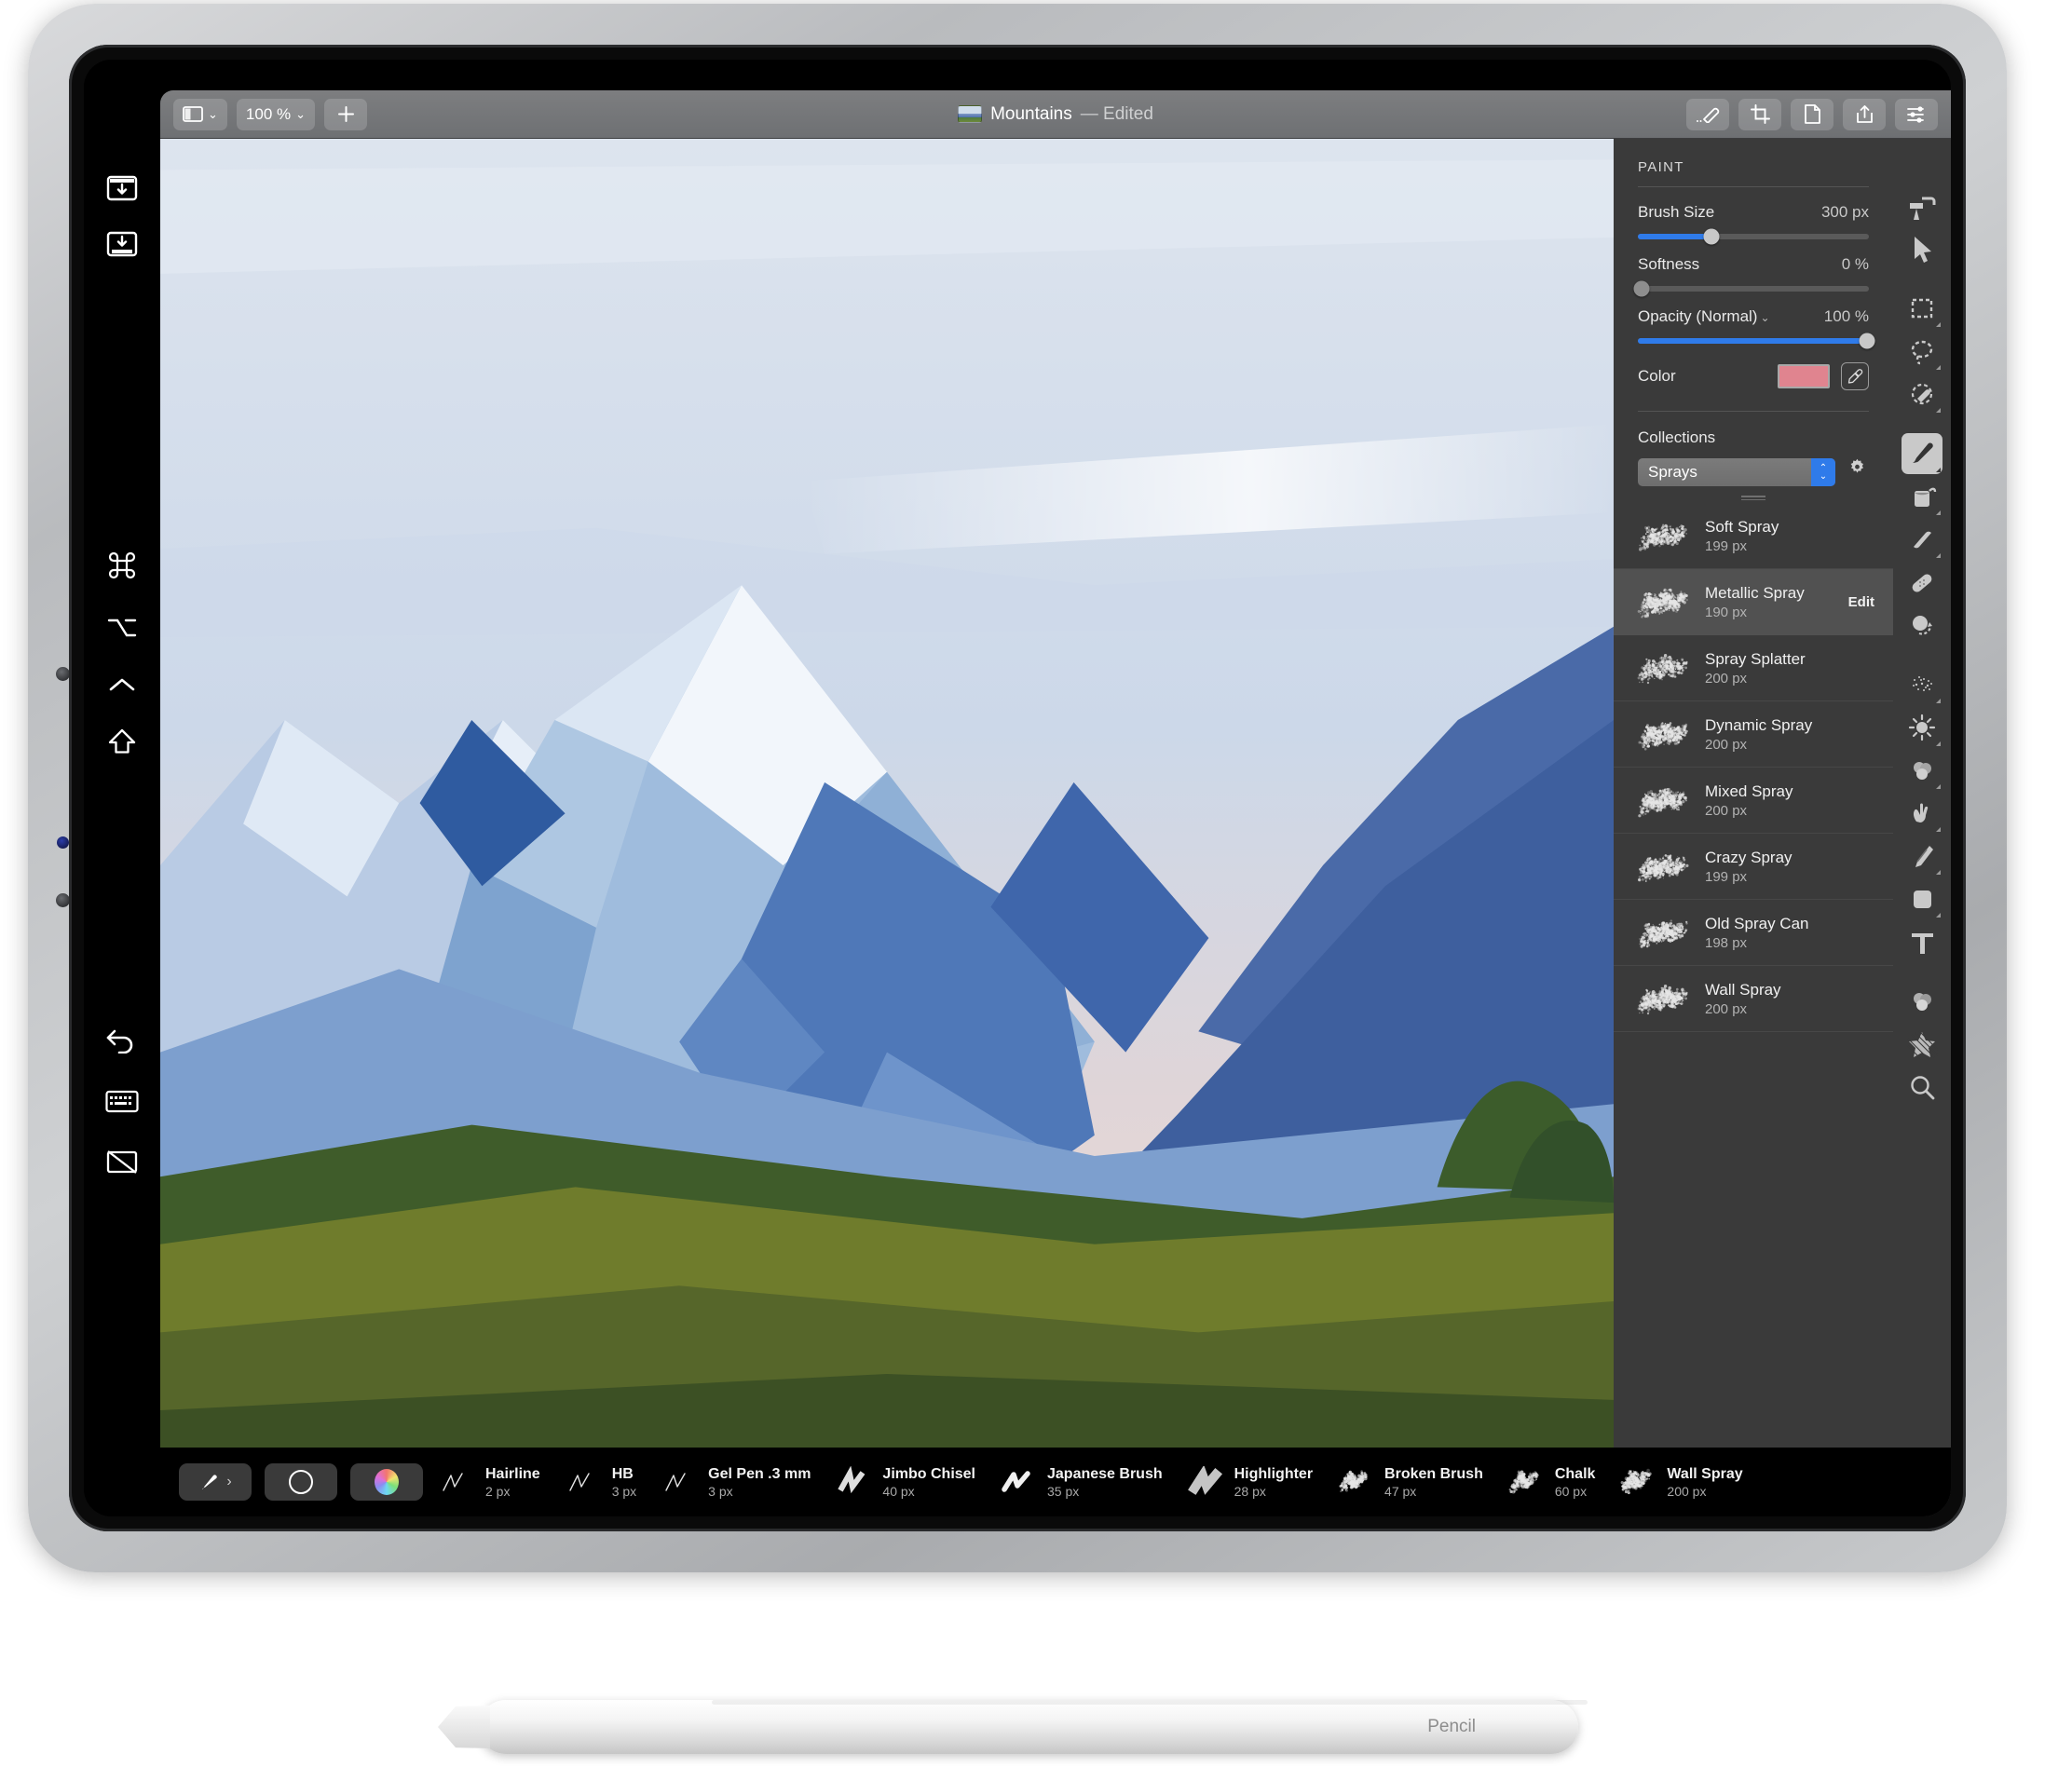  What do you see at coordinates (1922, 1087) in the screenshot?
I see `zoom-magnifier-icon` at bounding box center [1922, 1087].